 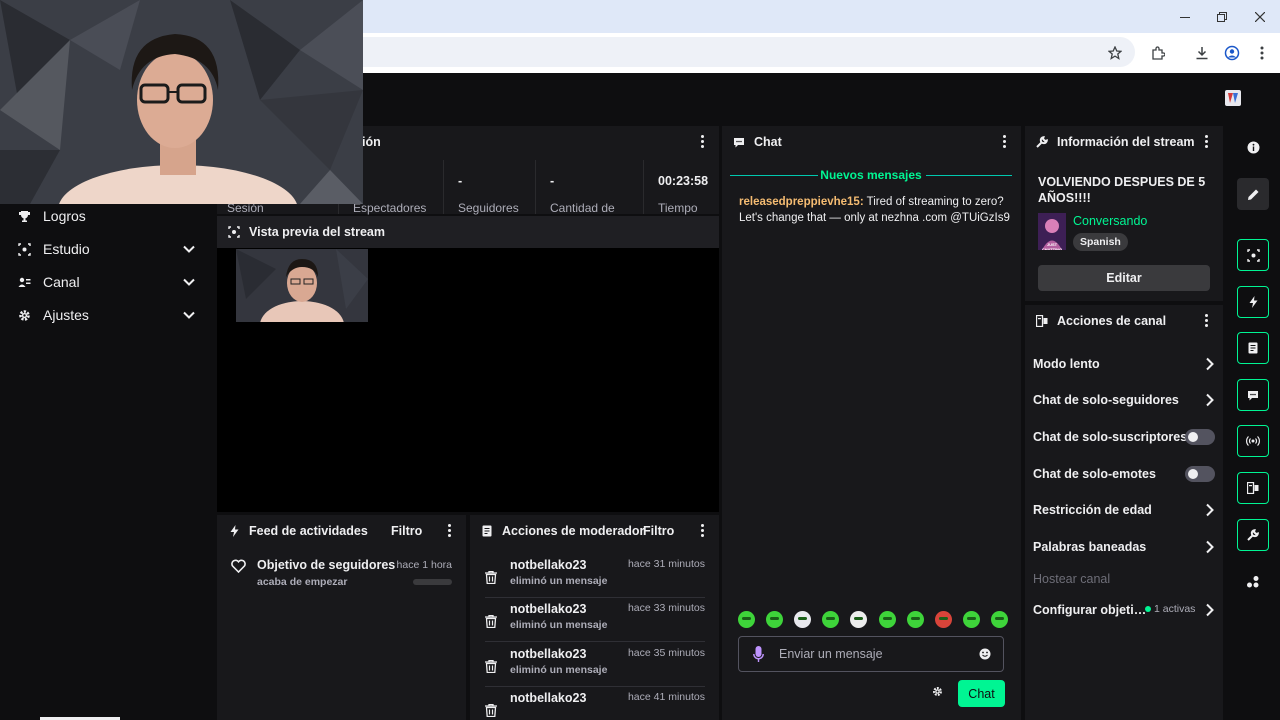 I want to click on subscribers-only-toggle, so click(x=1200, y=437).